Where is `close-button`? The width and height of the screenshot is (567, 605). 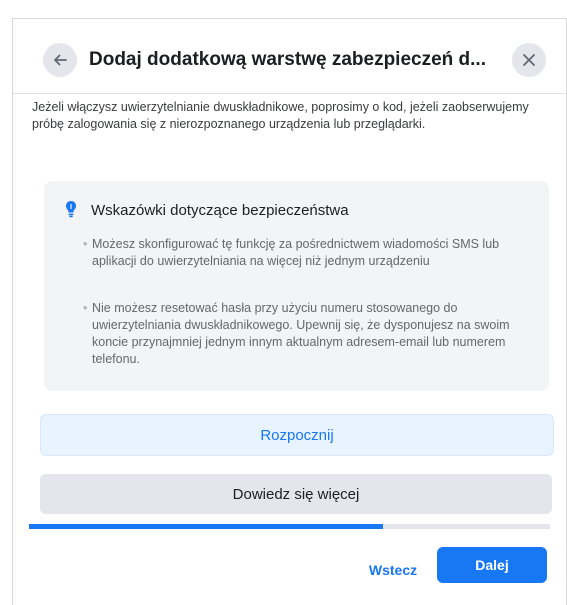 close-button is located at coordinates (529, 60).